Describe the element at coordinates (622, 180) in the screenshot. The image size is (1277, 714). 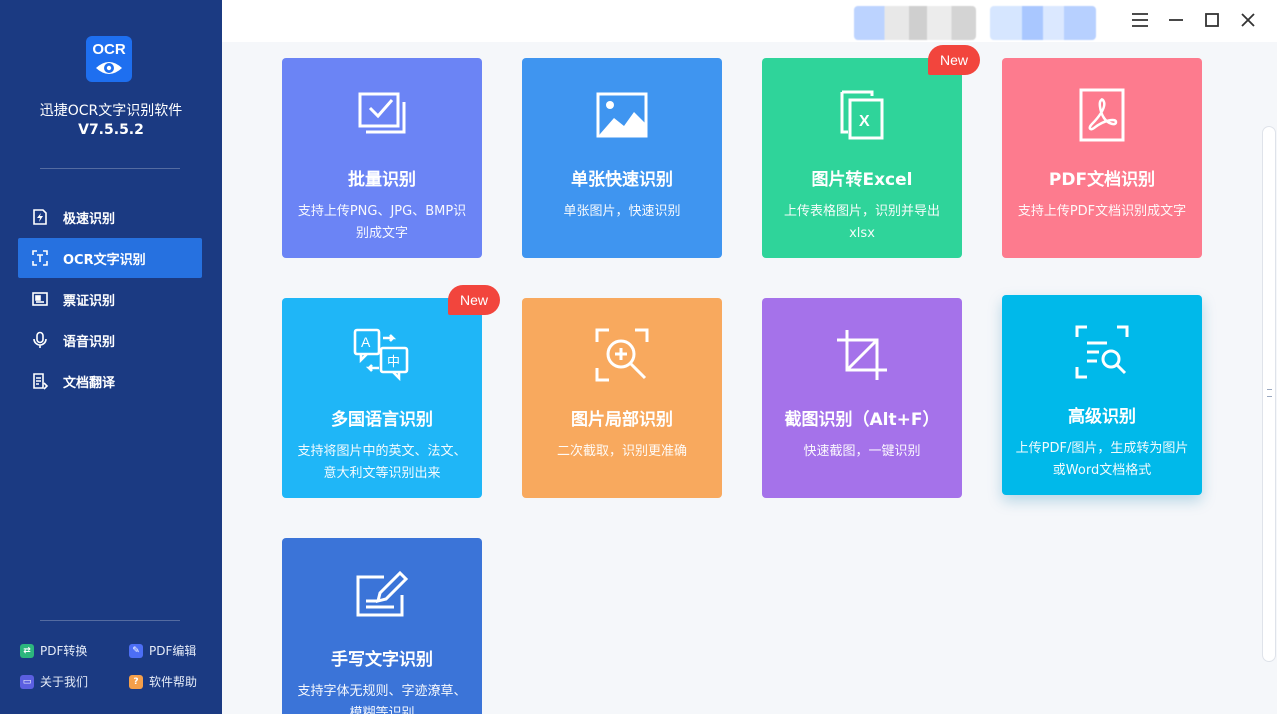
I see `card-title: 单张快速识别` at that location.